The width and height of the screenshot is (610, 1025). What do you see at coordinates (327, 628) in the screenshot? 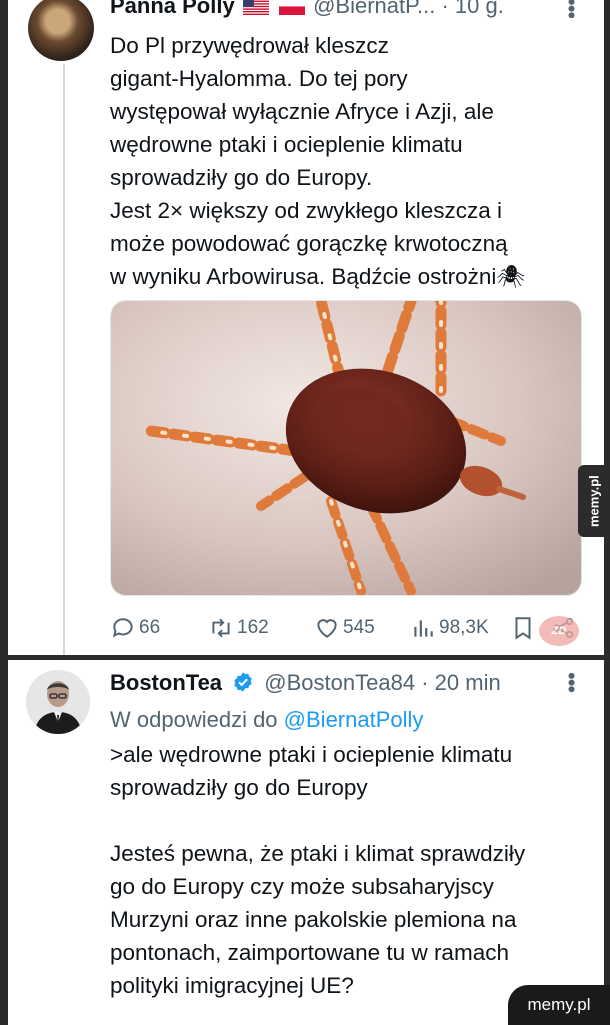
I see `heart-icon` at bounding box center [327, 628].